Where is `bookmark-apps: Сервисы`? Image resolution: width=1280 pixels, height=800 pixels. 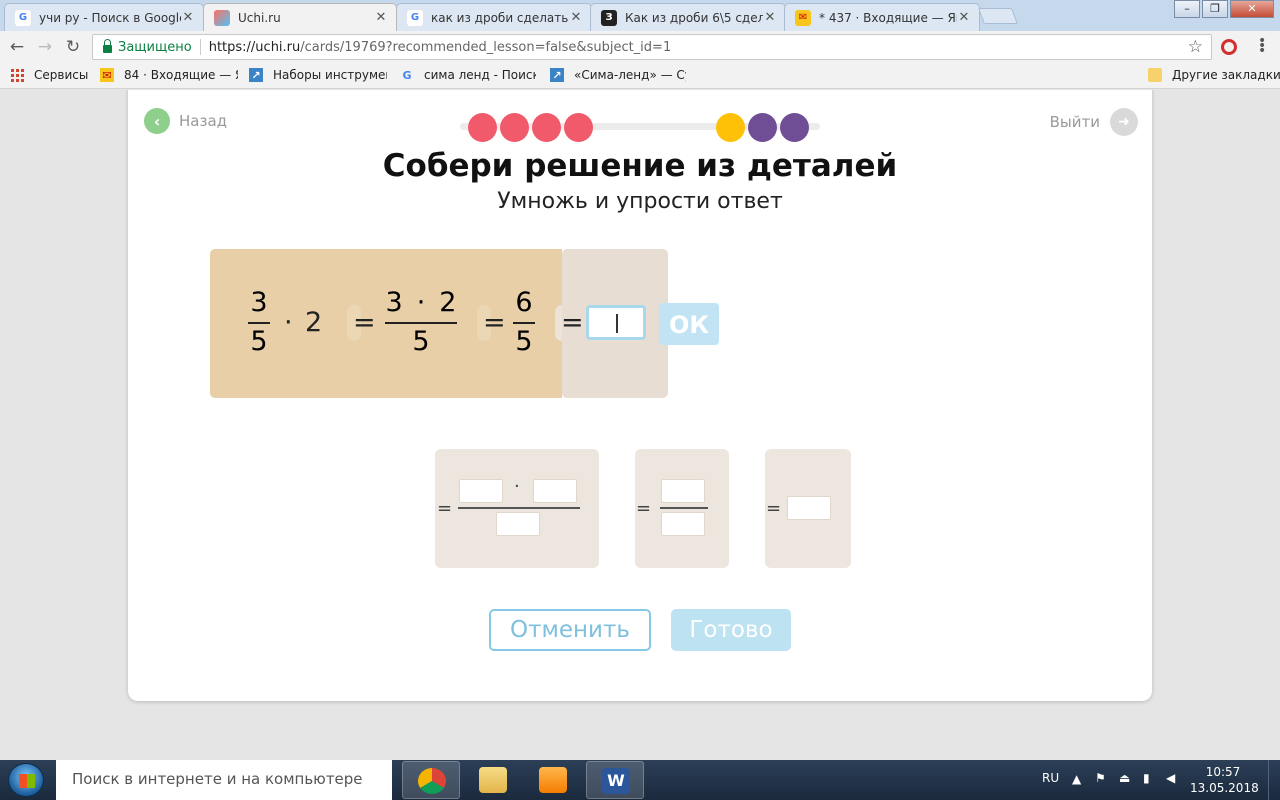 bookmark-apps: Сервисы is located at coordinates (49, 75).